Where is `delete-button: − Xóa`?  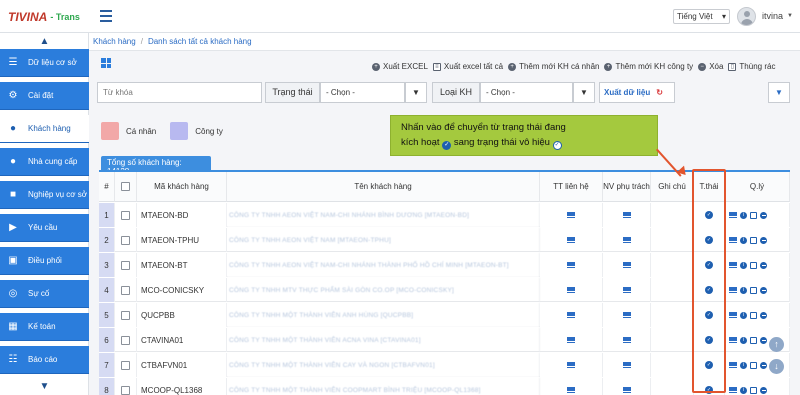
delete-button: − Xóa is located at coordinates (710, 66).